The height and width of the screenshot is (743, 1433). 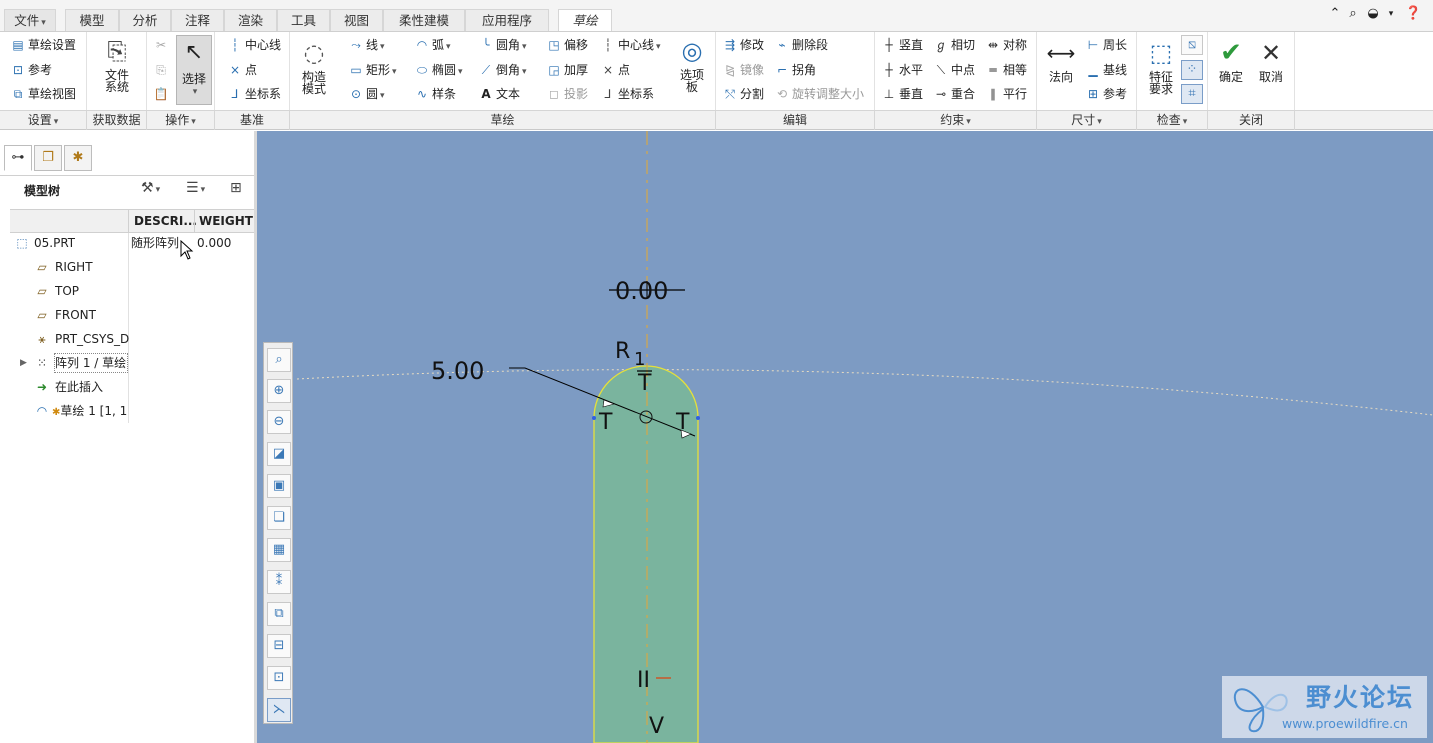 I want to click on collapse-ribbon-icon: ⌃, so click(x=1335, y=14).